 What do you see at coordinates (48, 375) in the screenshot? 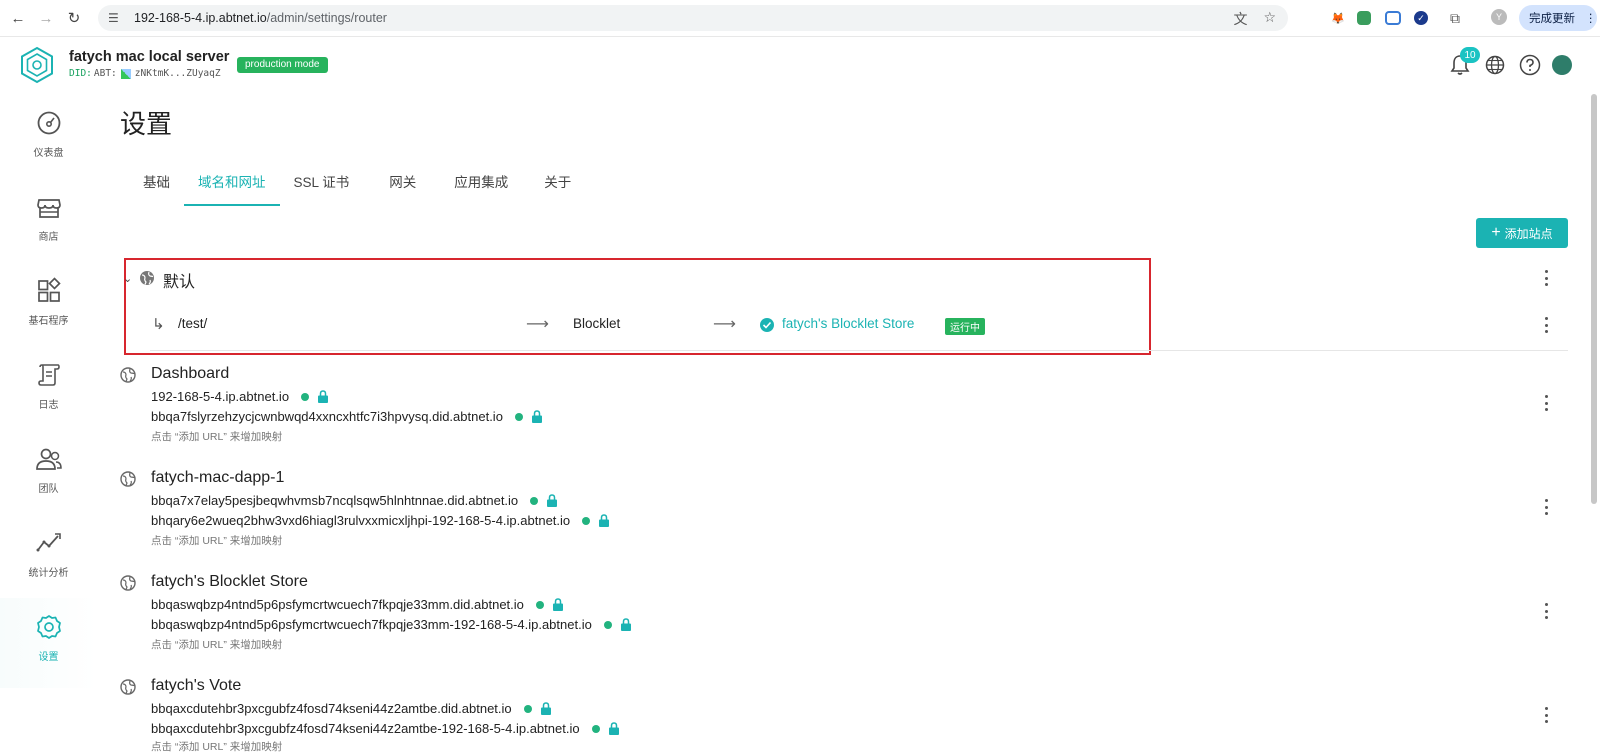
I see `log-icon` at bounding box center [48, 375].